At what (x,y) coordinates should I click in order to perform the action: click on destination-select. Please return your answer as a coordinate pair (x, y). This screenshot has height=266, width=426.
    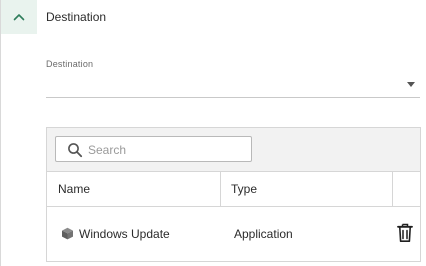
    Looking at the image, I should click on (233, 85).